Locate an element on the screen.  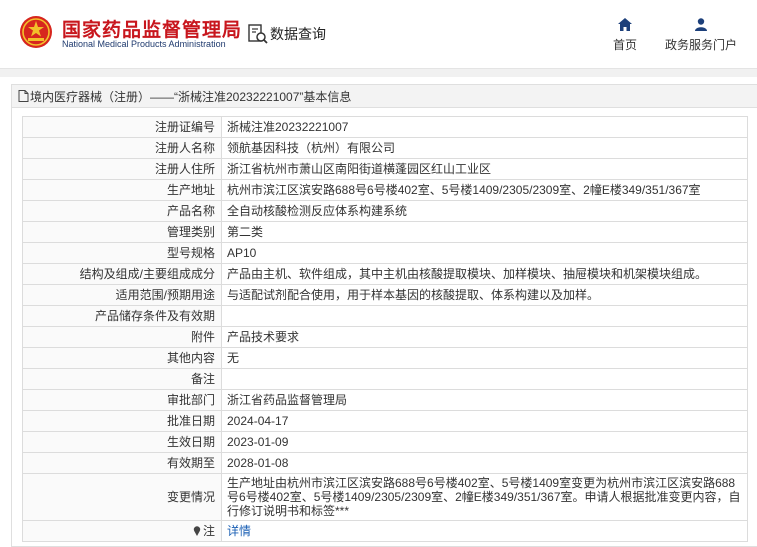
row-label: 管理类别 is located at coordinates (122, 232).